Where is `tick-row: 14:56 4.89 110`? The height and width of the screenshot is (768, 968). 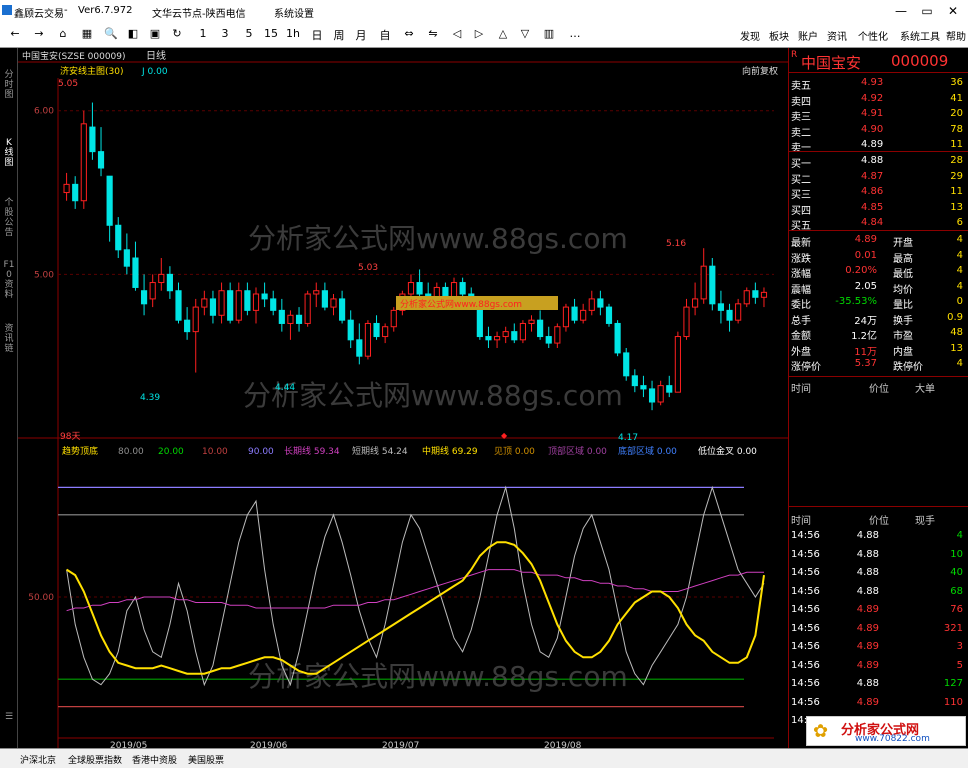
tick-row: 14:56 4.89 110 is located at coordinates (879, 703).